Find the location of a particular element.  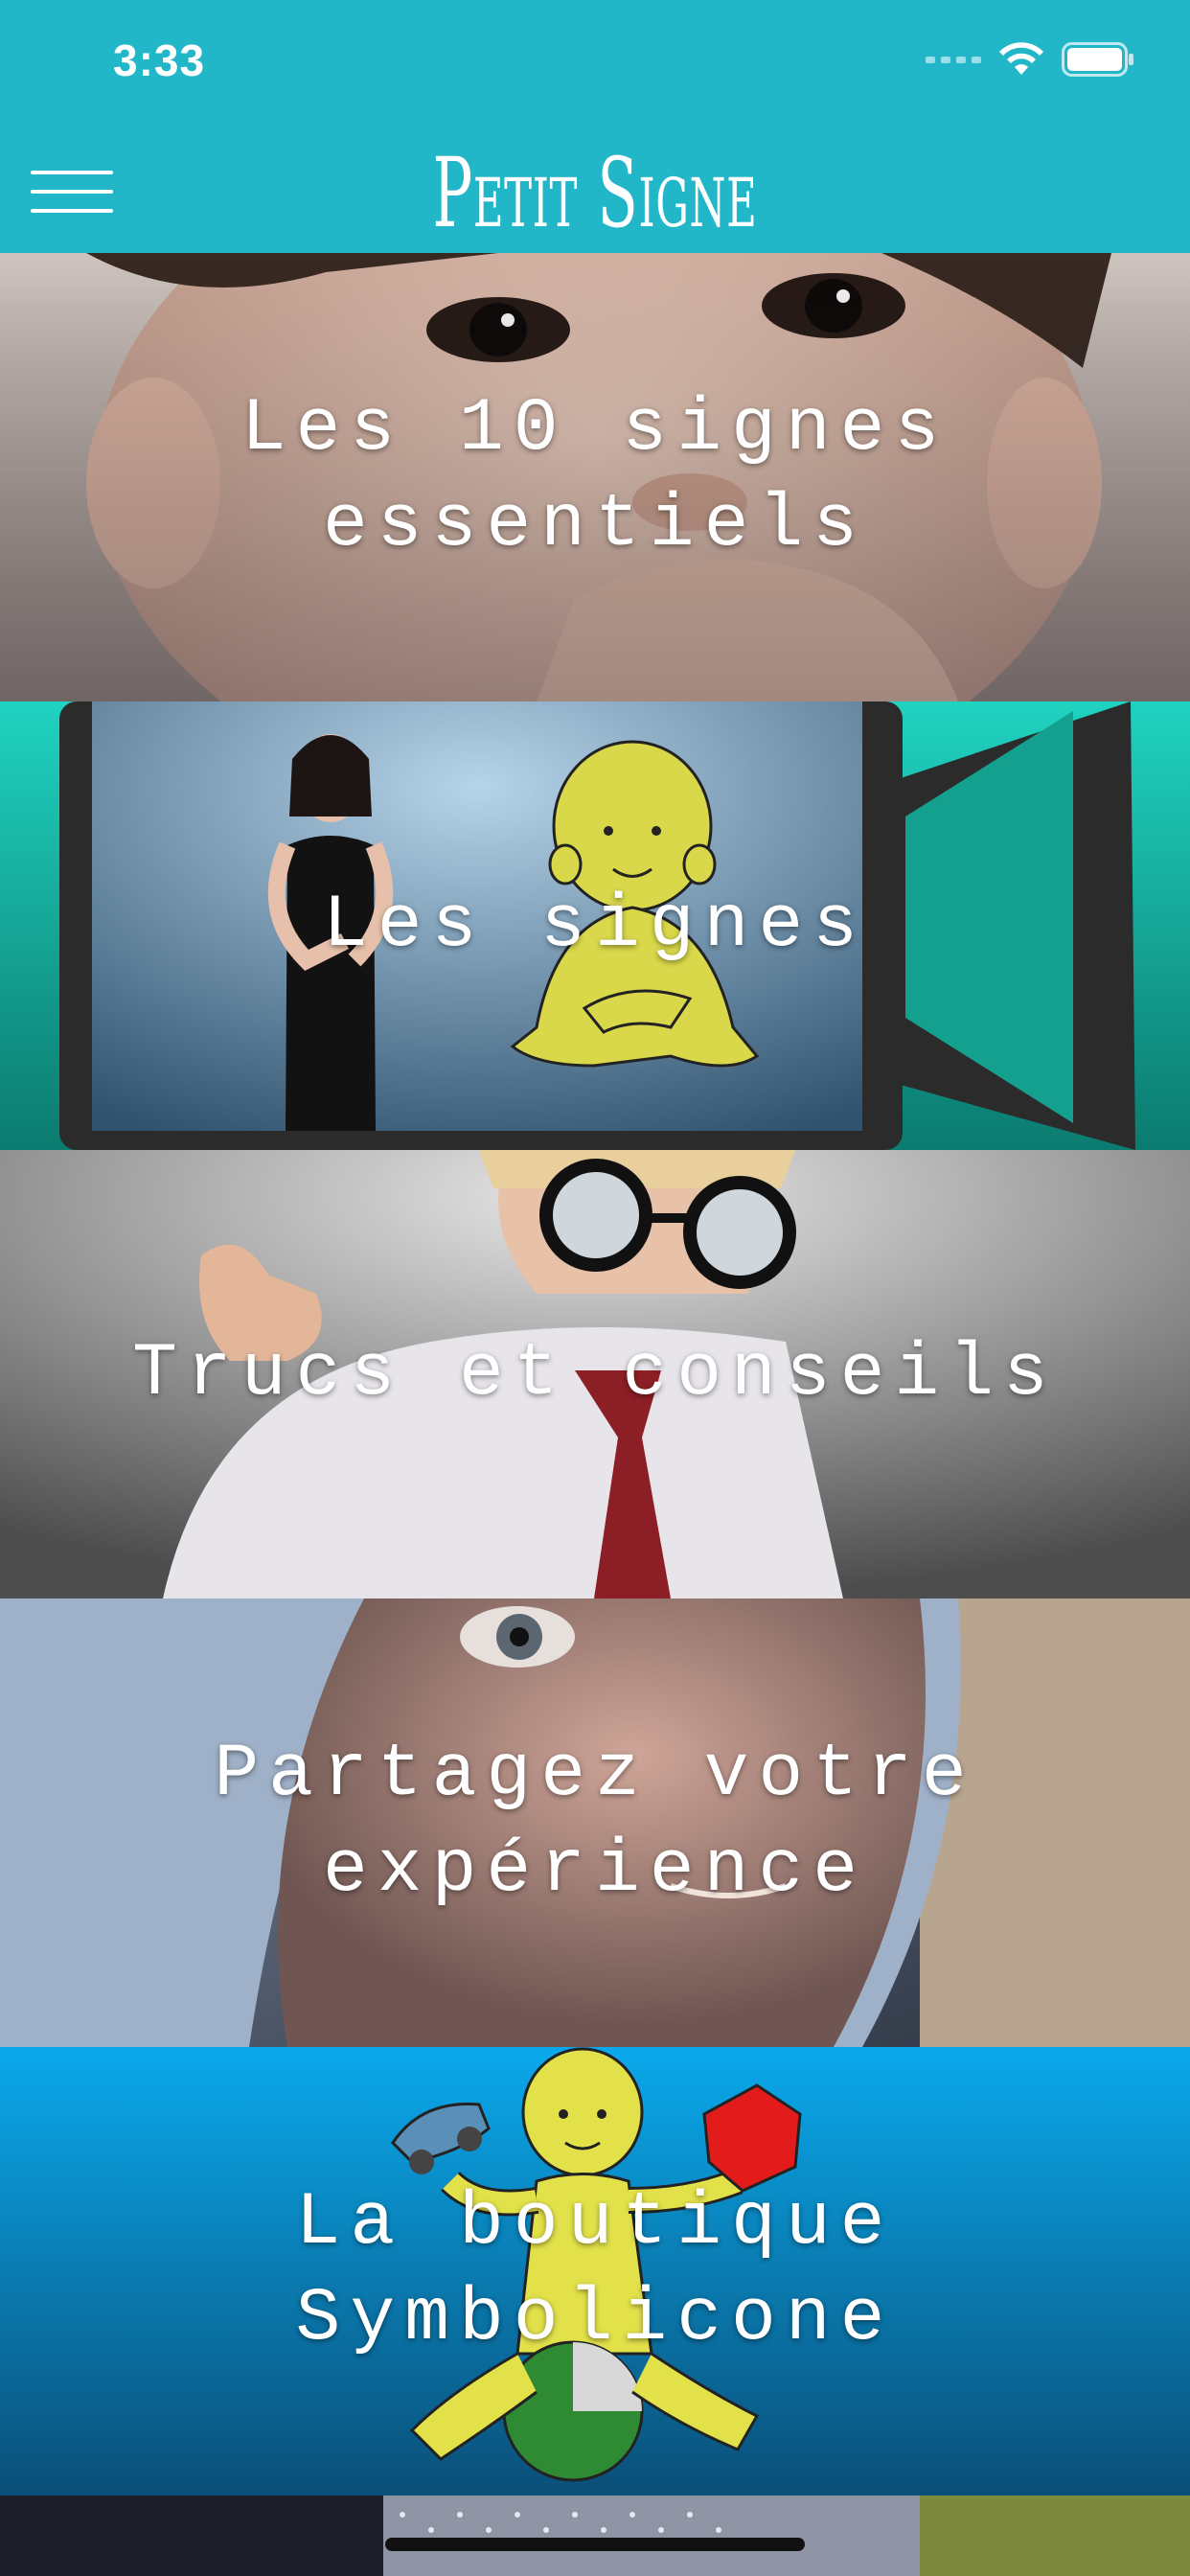

tile-label: Partagez votre expérience is located at coordinates (595, 1823).